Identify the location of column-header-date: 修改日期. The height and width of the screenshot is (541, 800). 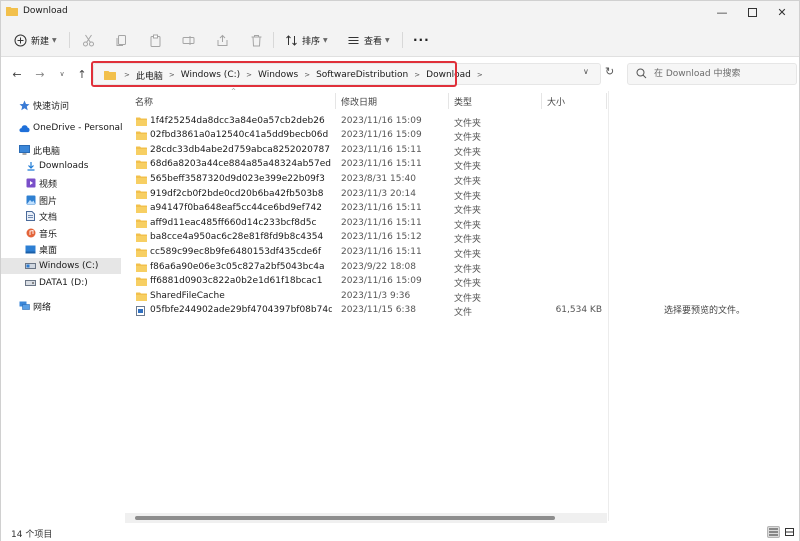
(359, 101).